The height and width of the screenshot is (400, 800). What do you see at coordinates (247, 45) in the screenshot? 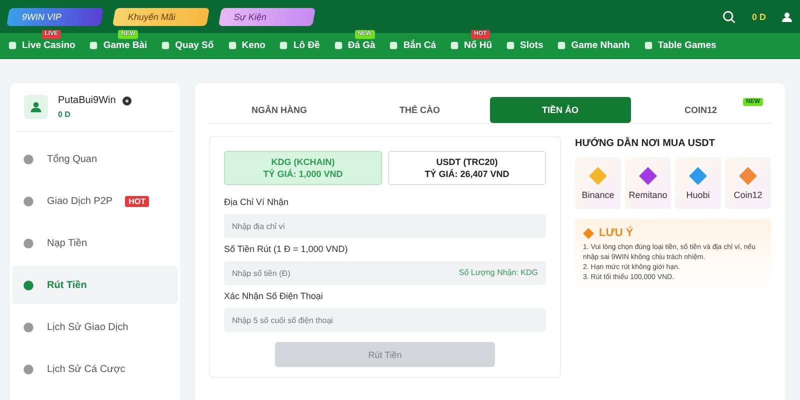
I see `nav-item: Keno` at bounding box center [247, 45].